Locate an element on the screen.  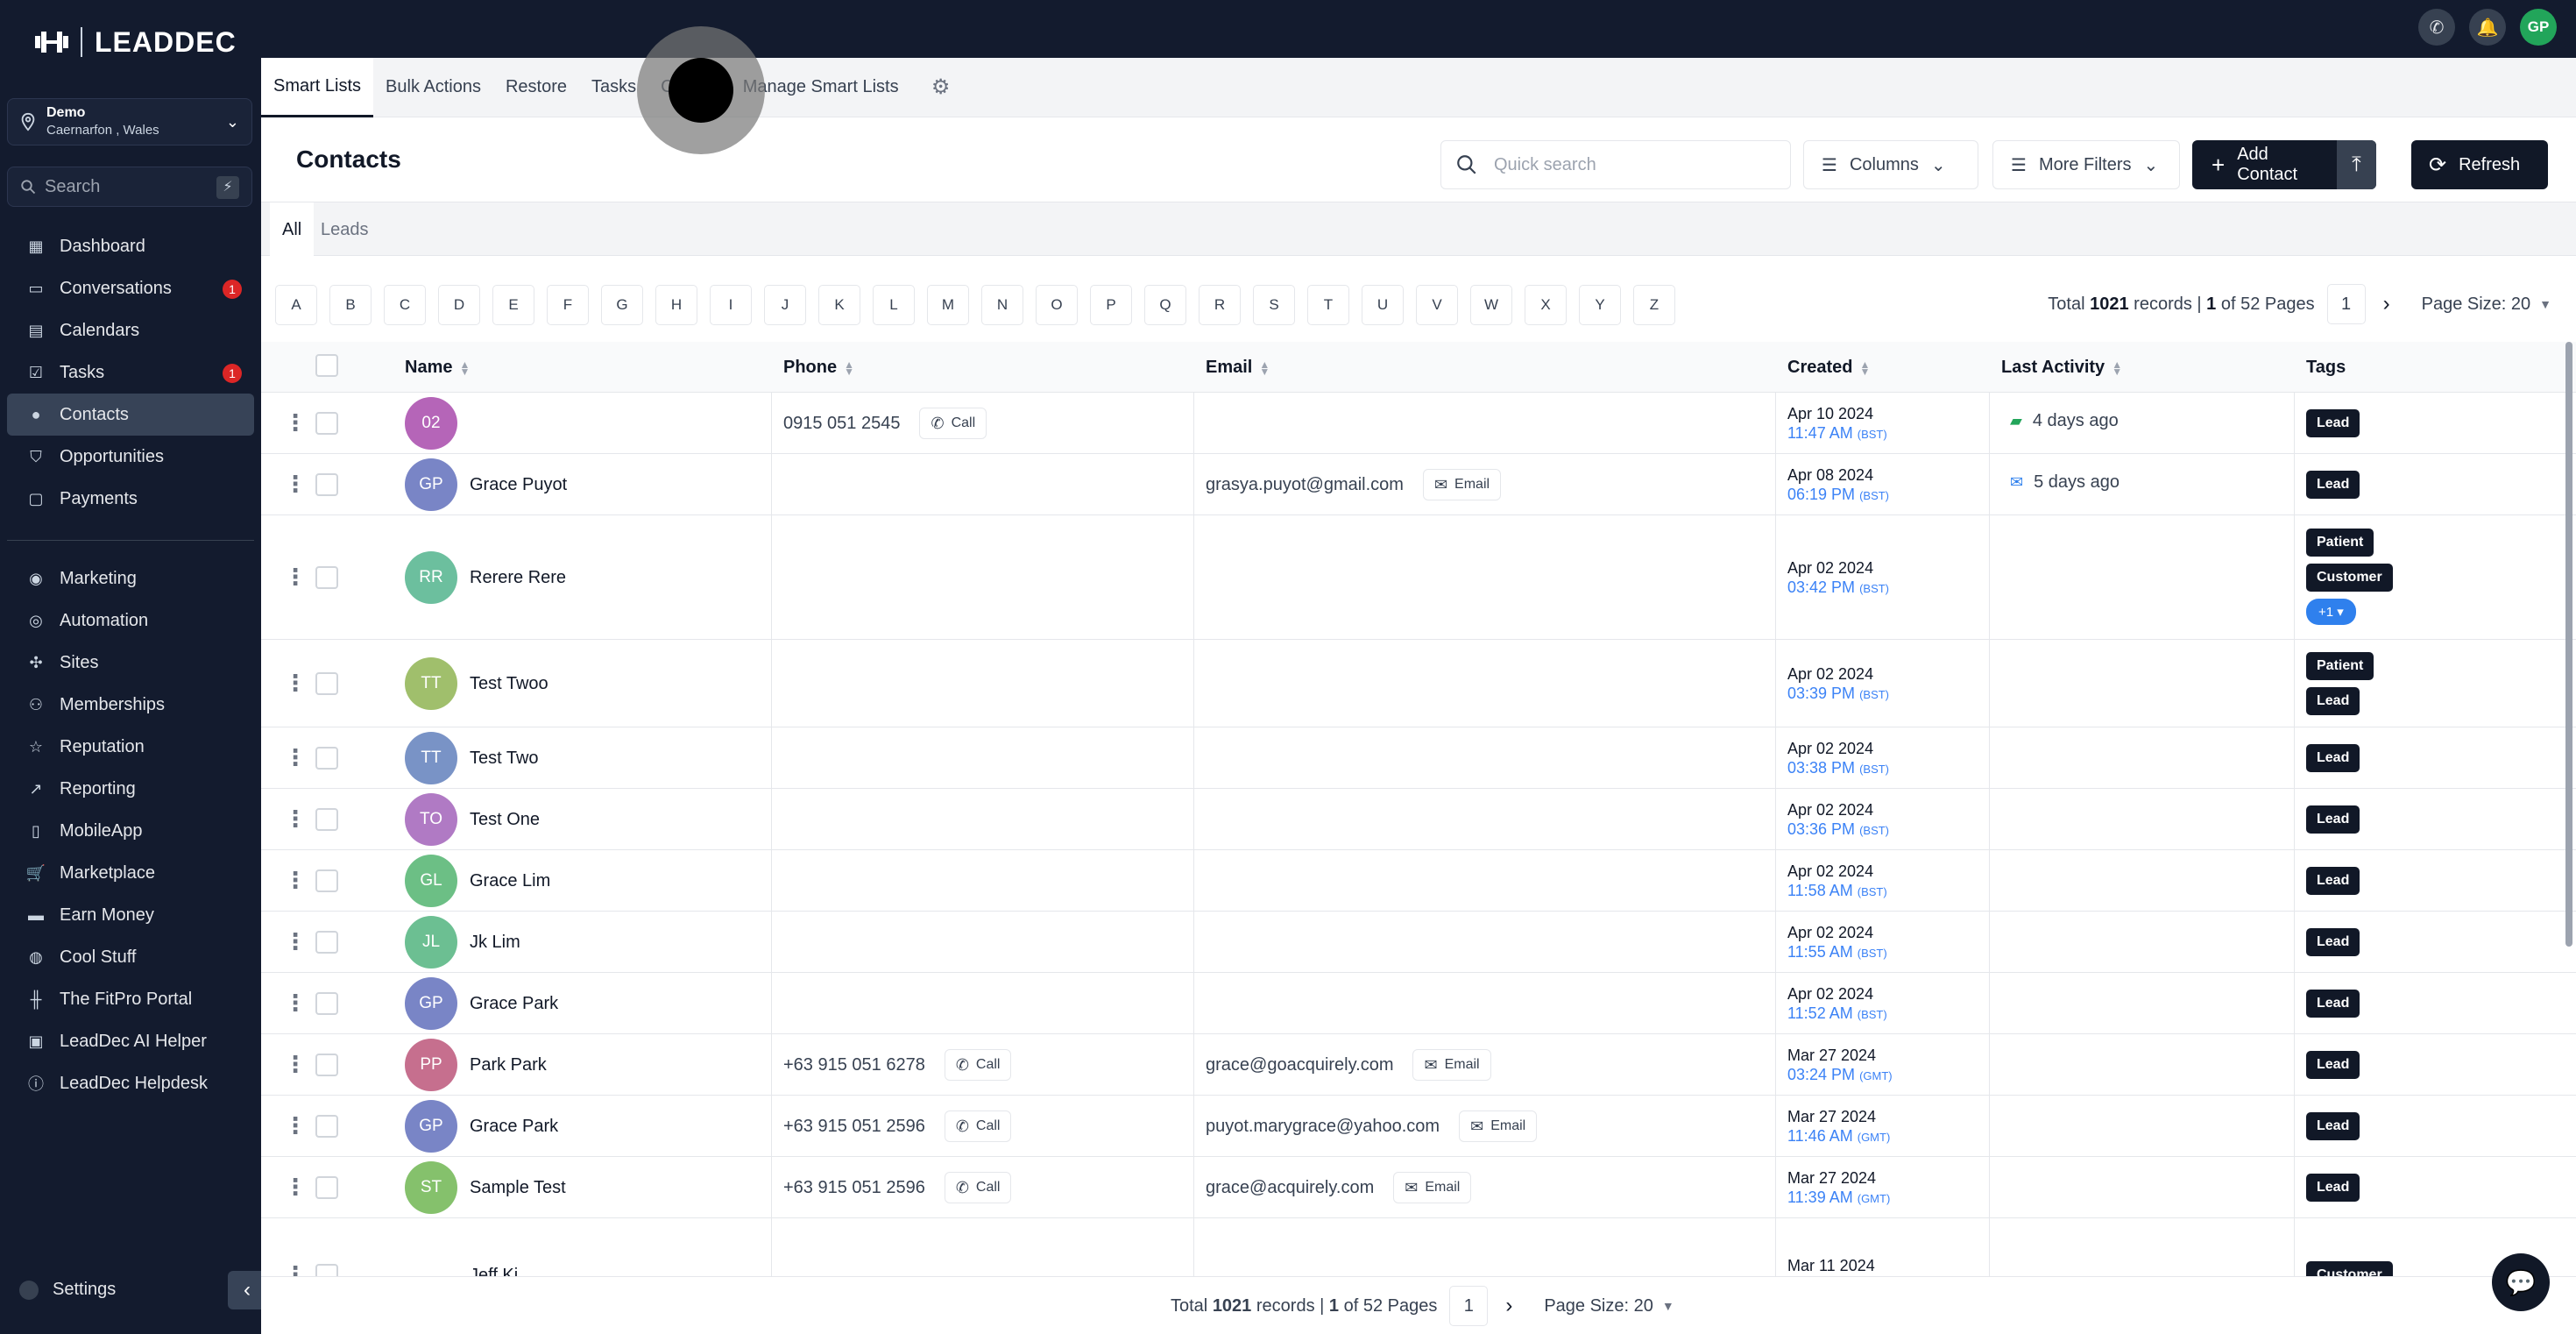
sidebar-item-conversations: ▭ Conversations 1 is located at coordinates (130, 288).